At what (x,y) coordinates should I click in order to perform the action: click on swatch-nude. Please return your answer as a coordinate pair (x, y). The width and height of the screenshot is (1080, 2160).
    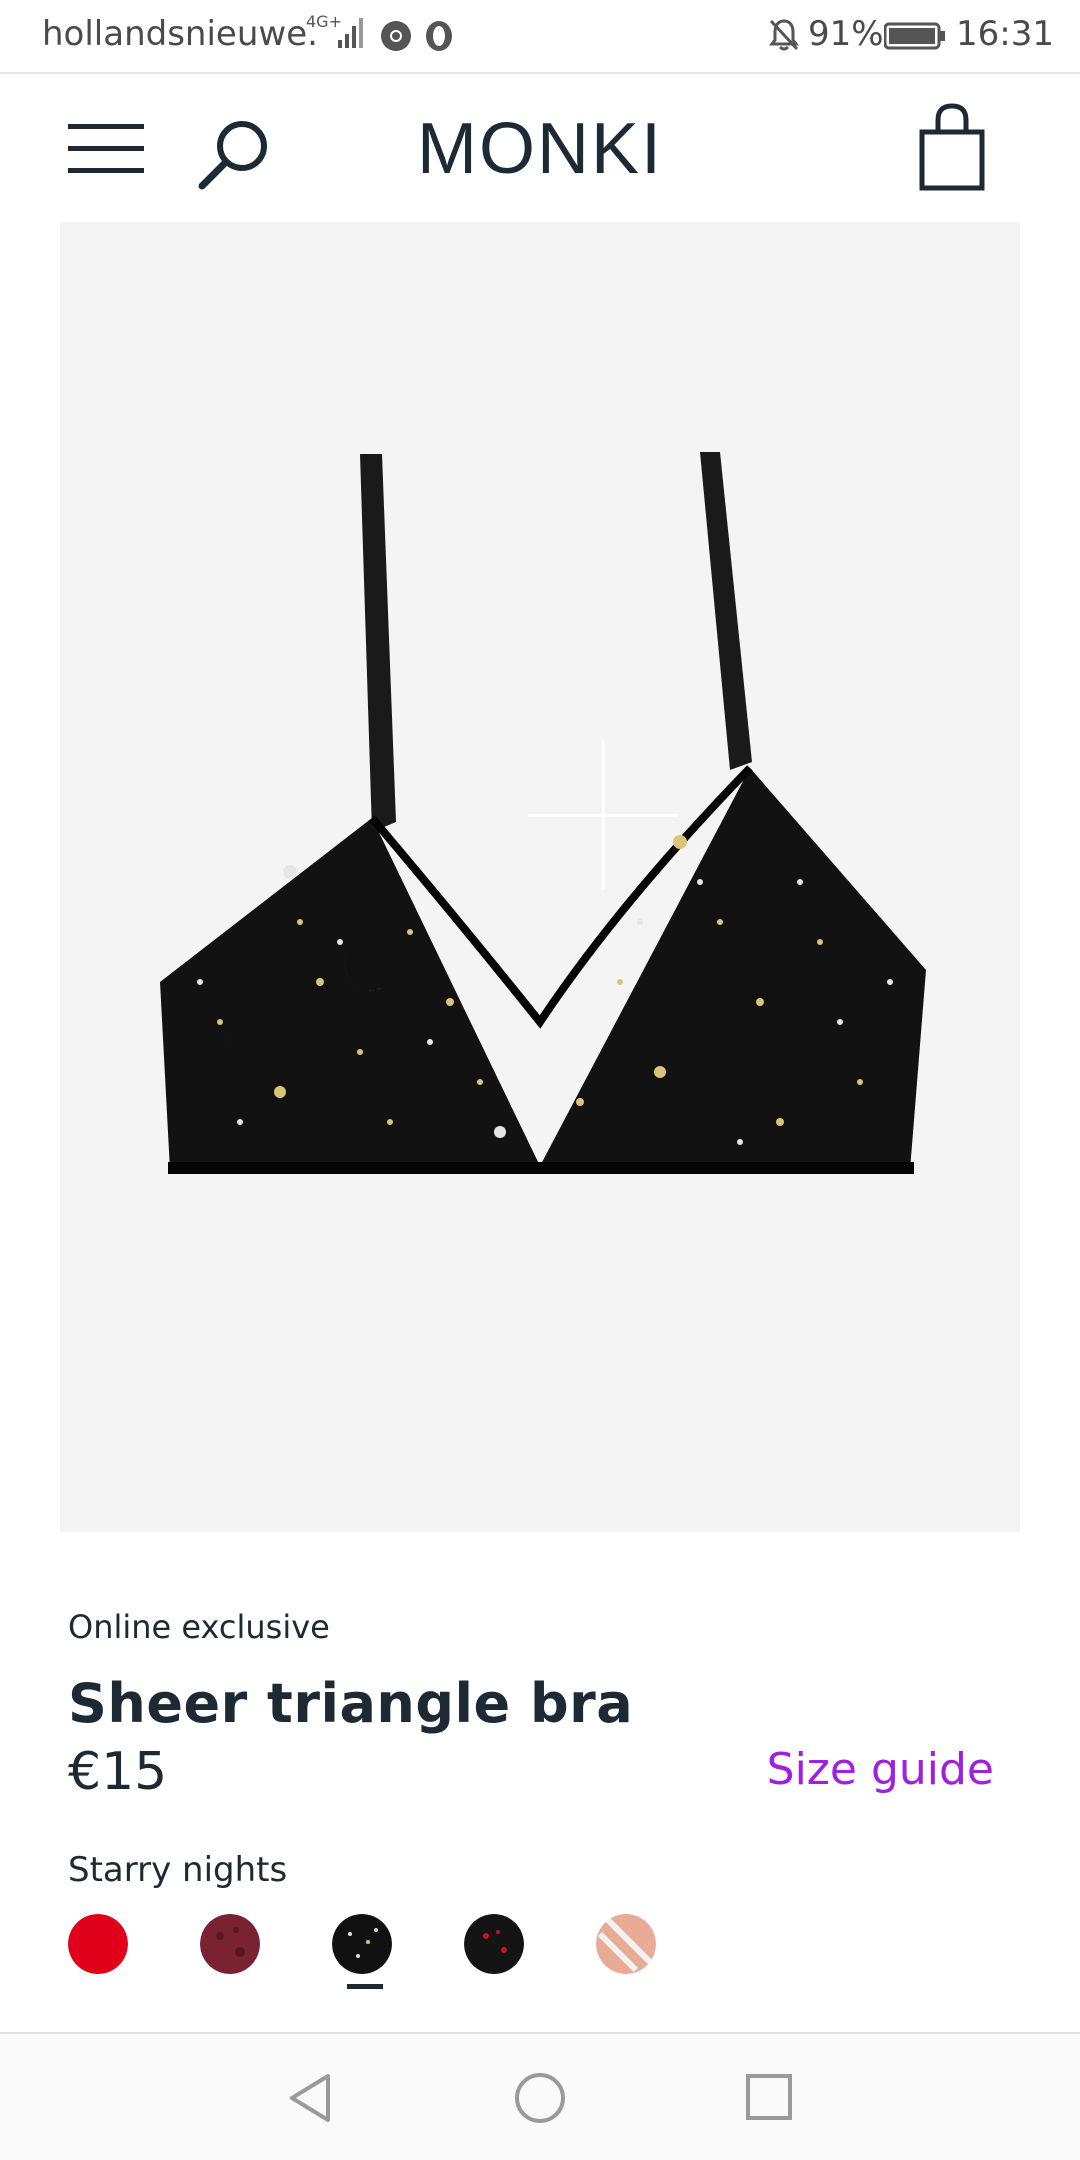
    Looking at the image, I should click on (626, 1944).